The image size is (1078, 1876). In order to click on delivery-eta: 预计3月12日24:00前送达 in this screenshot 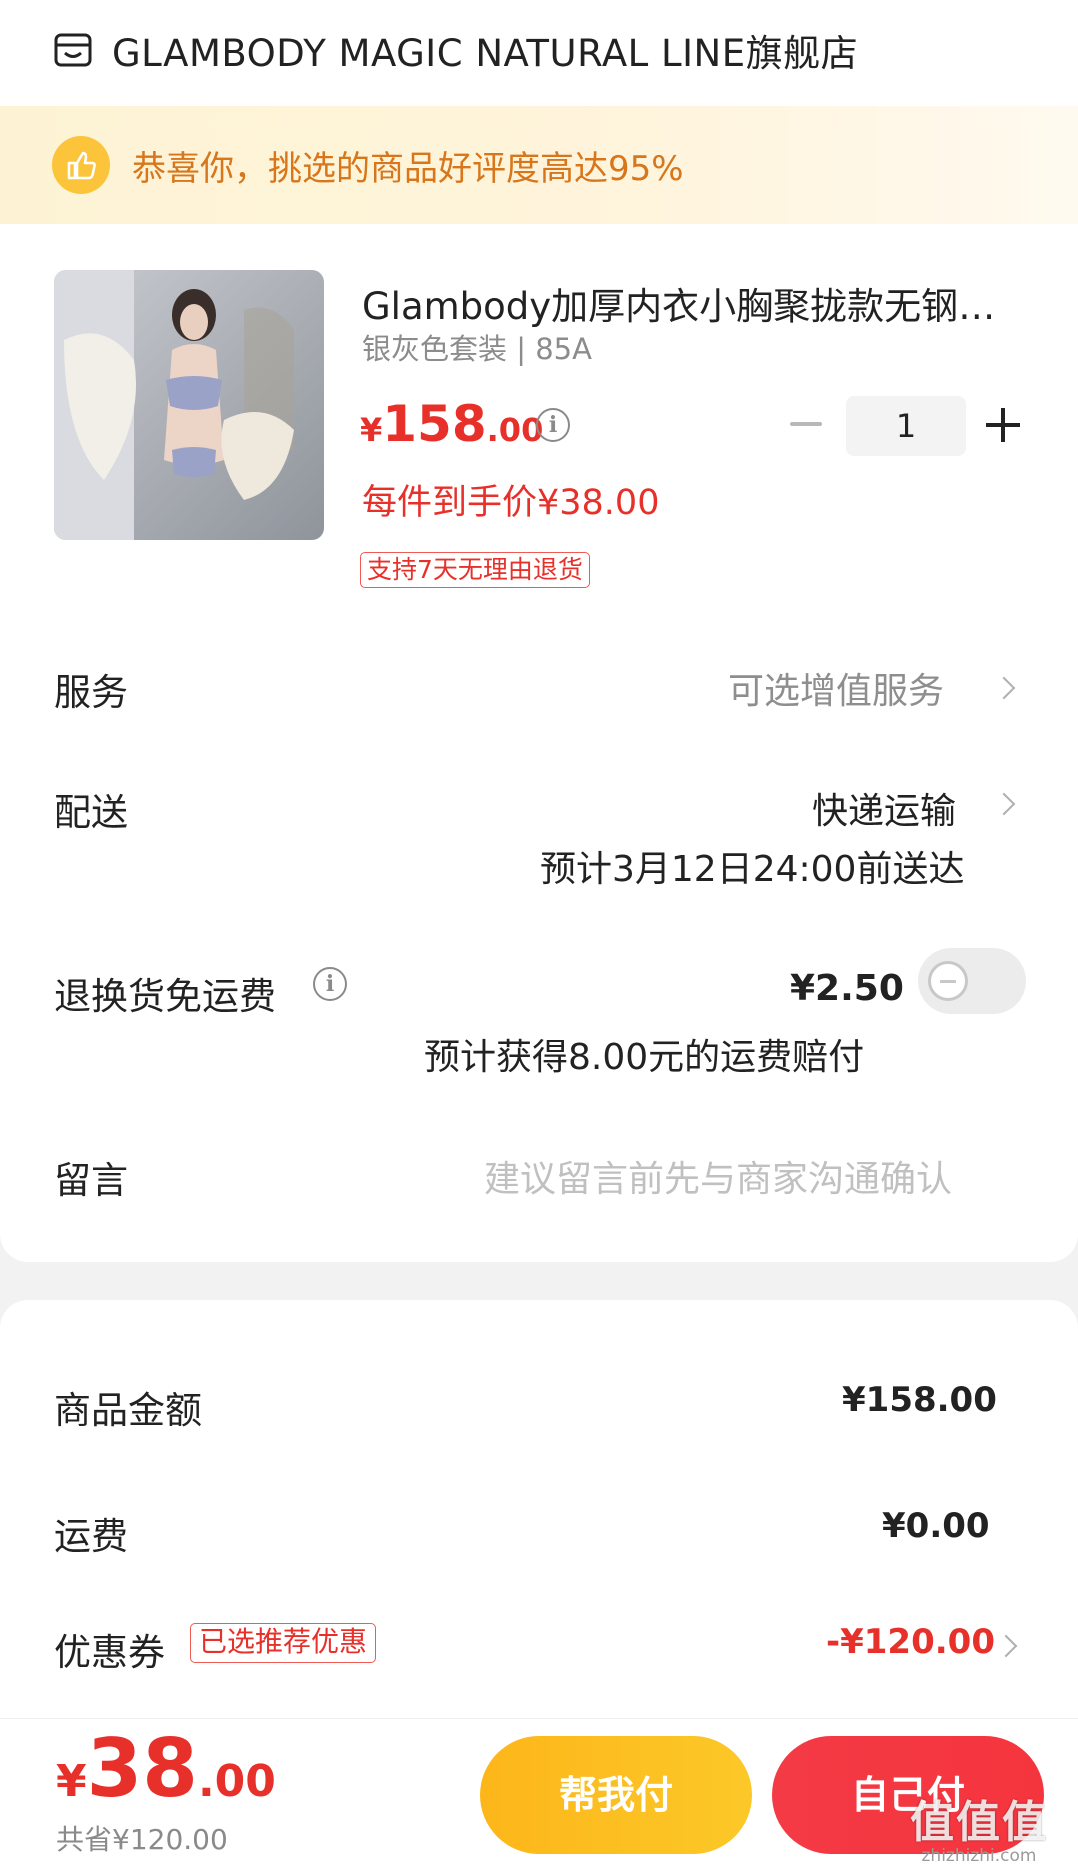, I will do `click(752, 869)`.